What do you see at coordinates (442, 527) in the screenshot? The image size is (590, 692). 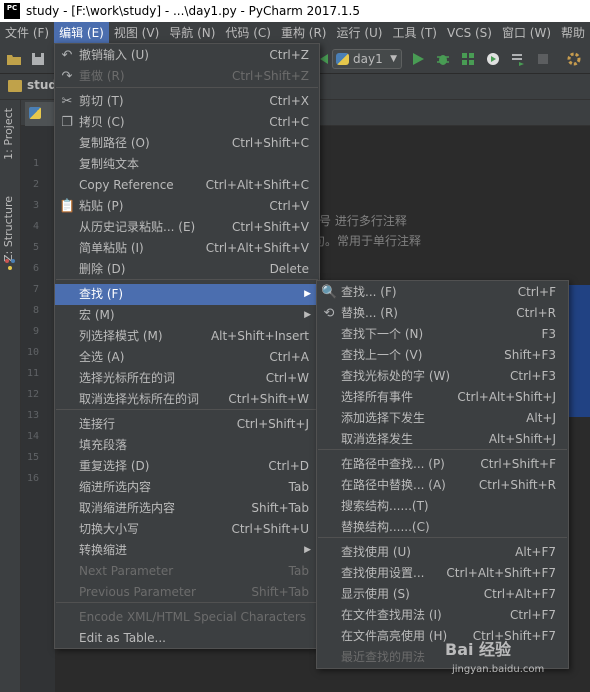 I see `submenu-item-replace-structurally: 替换结构......(C)` at bounding box center [442, 527].